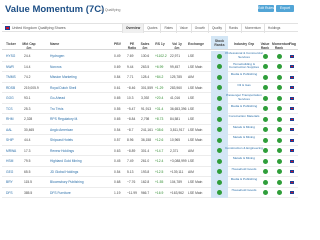 This screenshot has width=320, height=240. What do you see at coordinates (64, 172) in the screenshot?
I see `cell-name: JD Global Holdings` at bounding box center [64, 172].